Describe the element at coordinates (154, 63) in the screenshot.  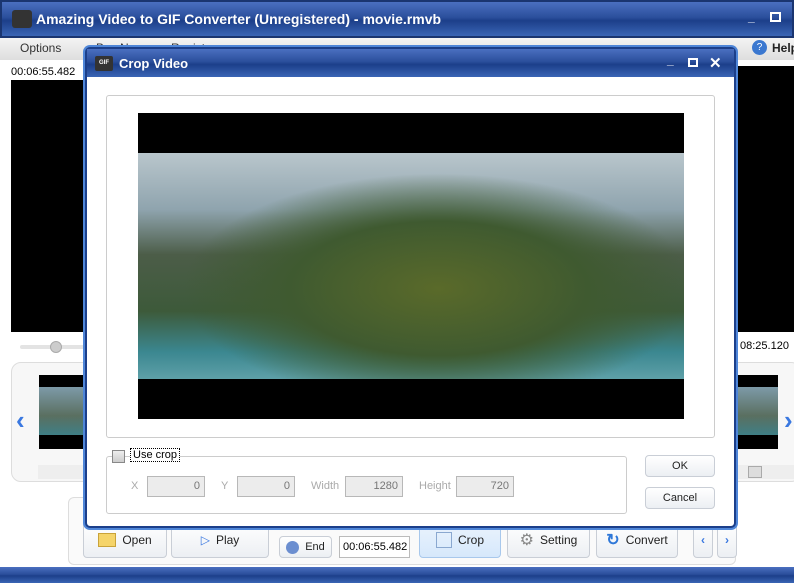
I see `dialog-title: Crop Video` at that location.